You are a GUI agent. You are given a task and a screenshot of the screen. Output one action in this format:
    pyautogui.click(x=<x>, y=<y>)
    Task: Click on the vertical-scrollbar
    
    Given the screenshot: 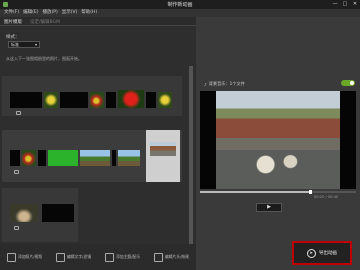 What is the action you would take?
    pyautogui.click(x=191, y=156)
    